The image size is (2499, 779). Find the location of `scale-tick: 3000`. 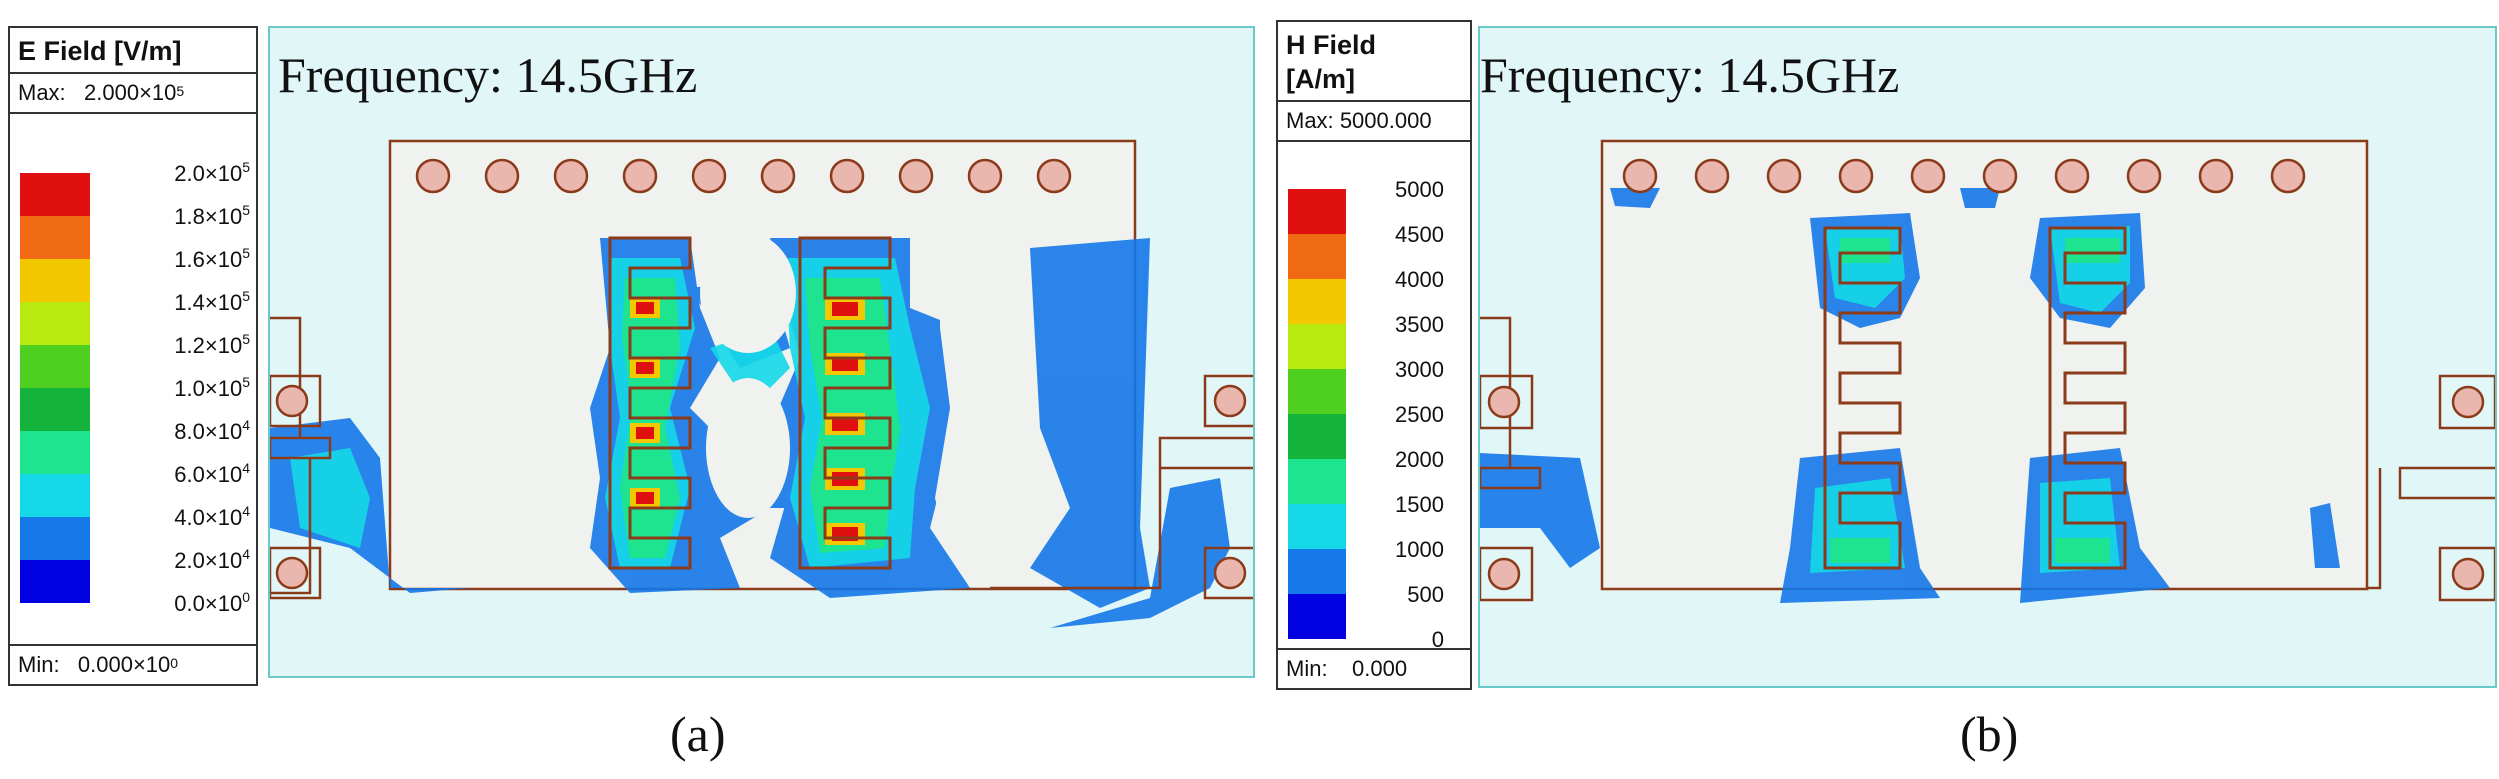

scale-tick: 3000 is located at coordinates (1419, 369).